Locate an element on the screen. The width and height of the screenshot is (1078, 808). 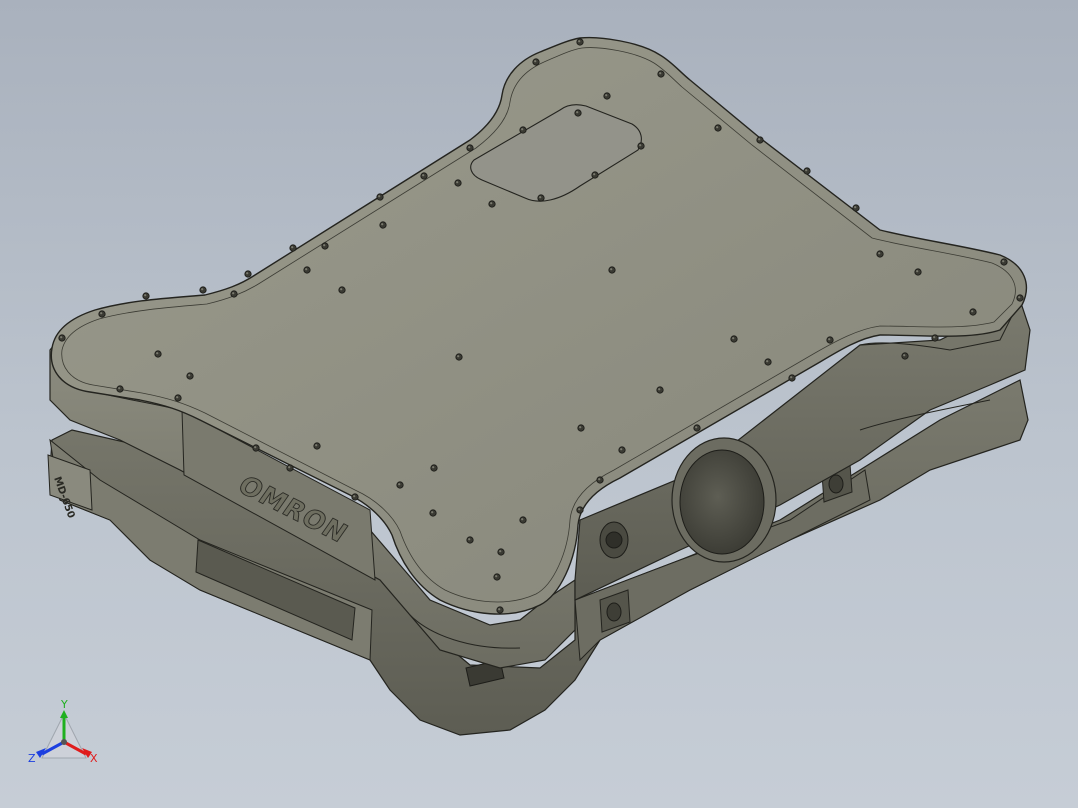
y-arrow-icon is located at coordinates (64, 714).